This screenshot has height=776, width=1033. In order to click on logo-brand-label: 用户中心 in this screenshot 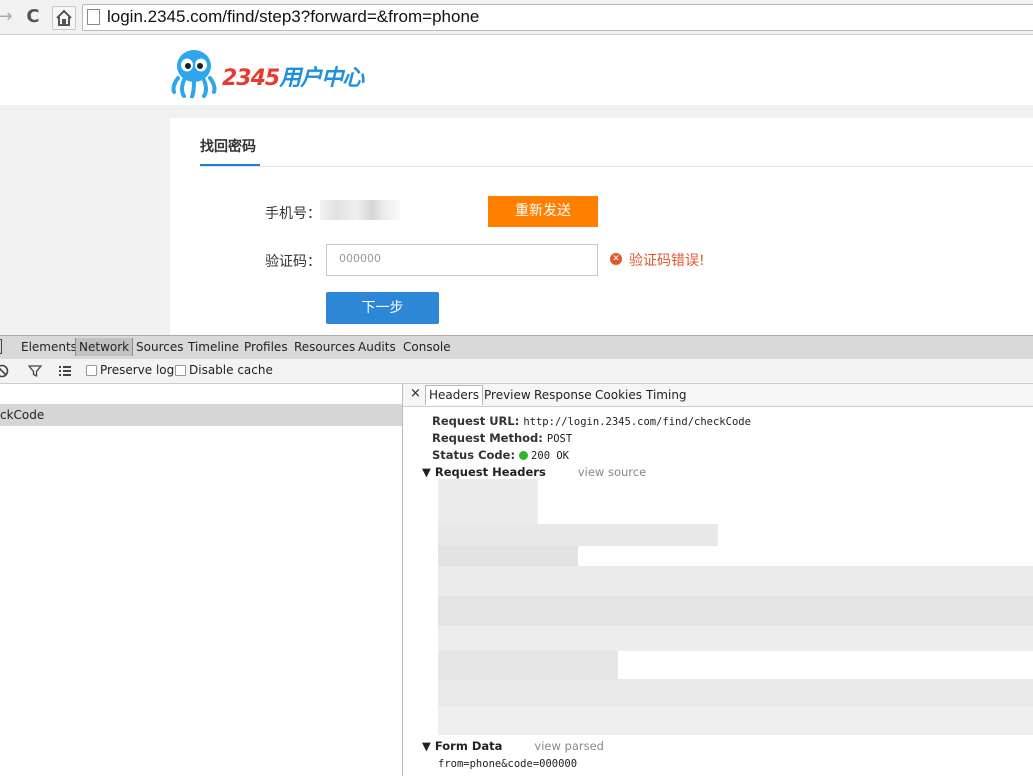, I will do `click(321, 78)`.